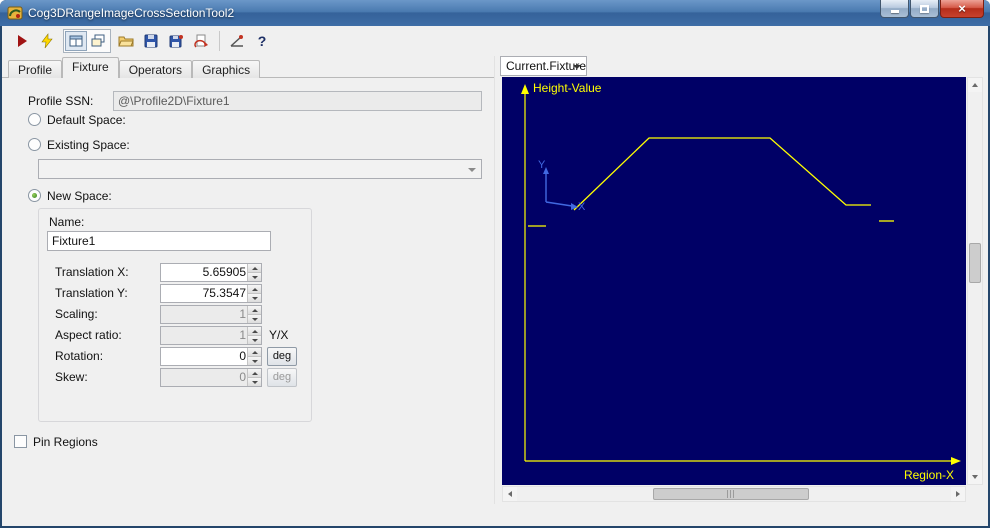 This screenshot has width=990, height=528. I want to click on aspect-ratio-label: Aspect ratio:, so click(88, 335).